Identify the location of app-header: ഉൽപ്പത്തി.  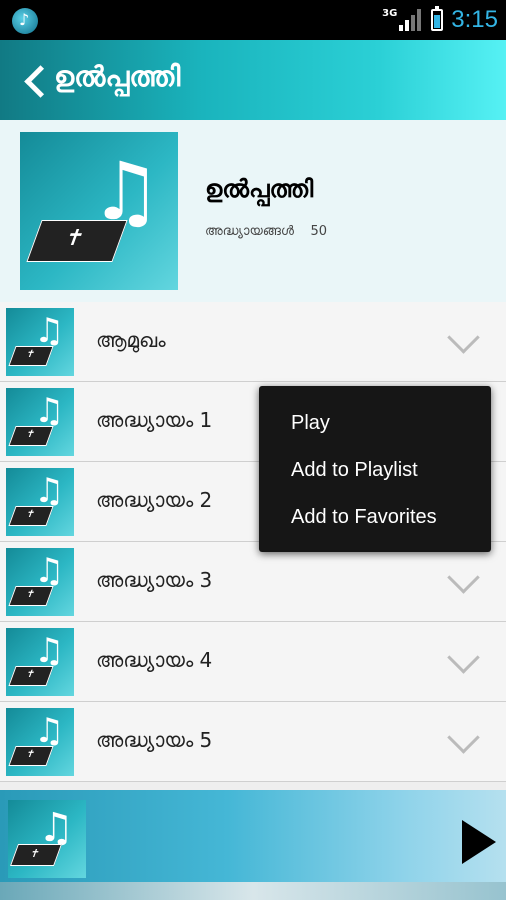
(253, 80).